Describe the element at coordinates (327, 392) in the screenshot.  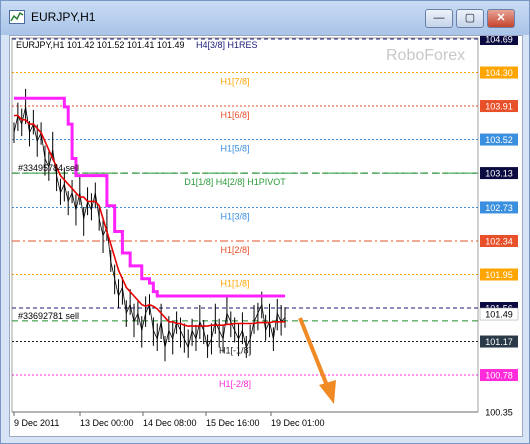
I see `forecast-arrow-head` at that location.